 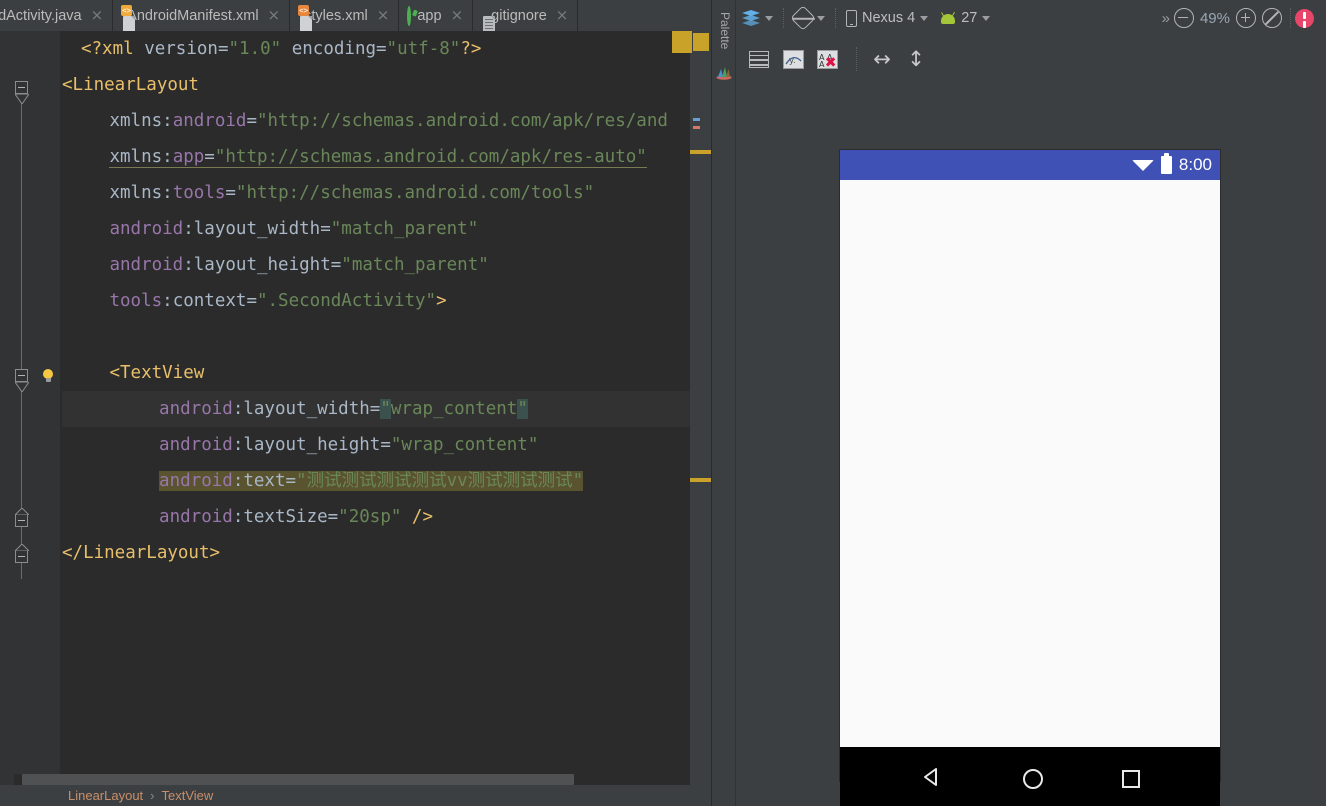 I want to click on toolbar-overflow-button: », so click(x=1165, y=18).